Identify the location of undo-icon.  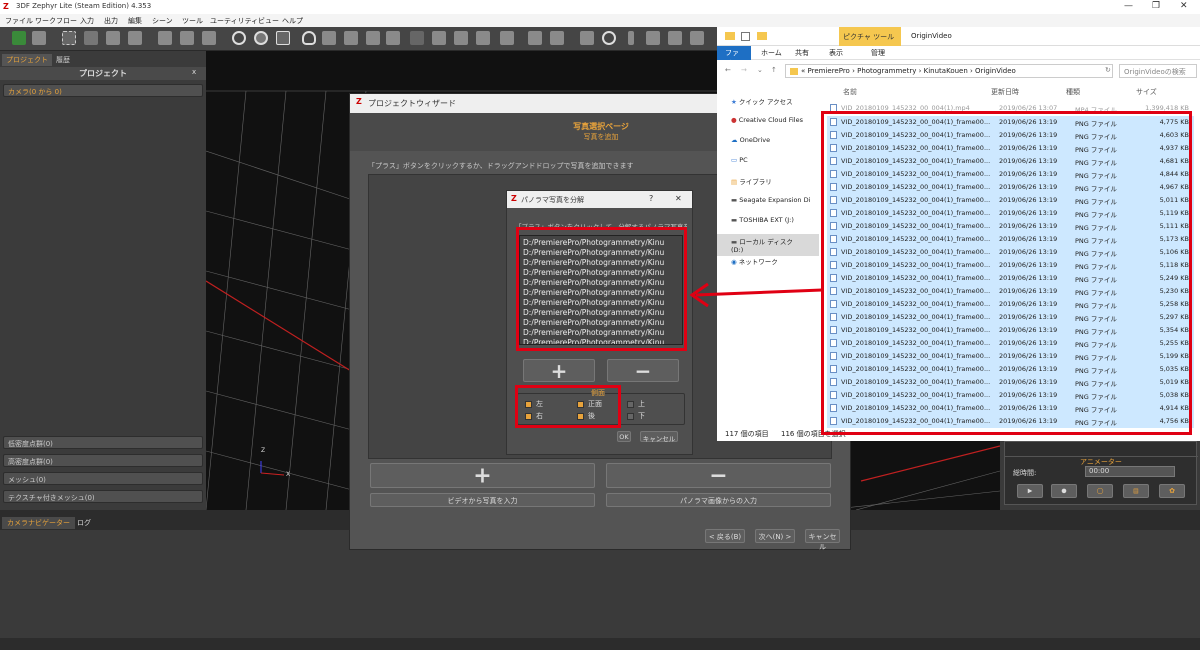
(535, 38).